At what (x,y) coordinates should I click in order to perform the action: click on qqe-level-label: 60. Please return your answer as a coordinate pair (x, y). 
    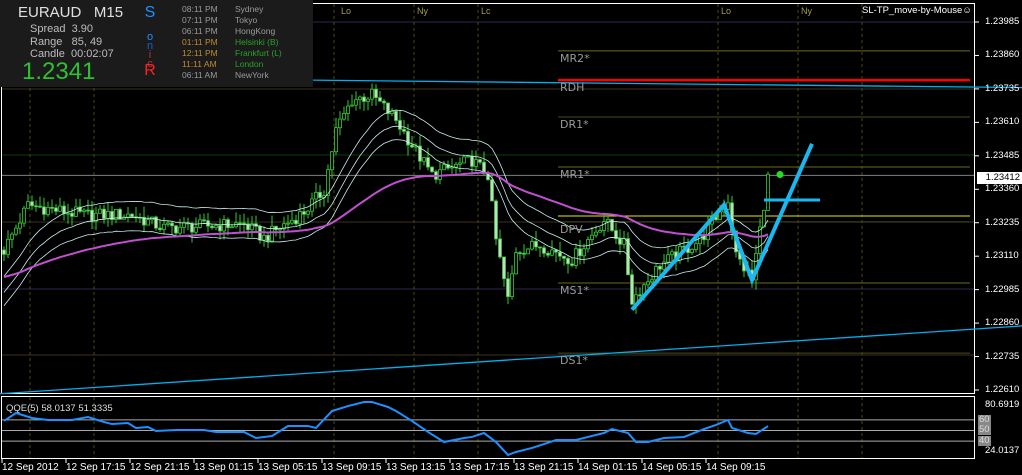
    Looking at the image, I should click on (984, 419).